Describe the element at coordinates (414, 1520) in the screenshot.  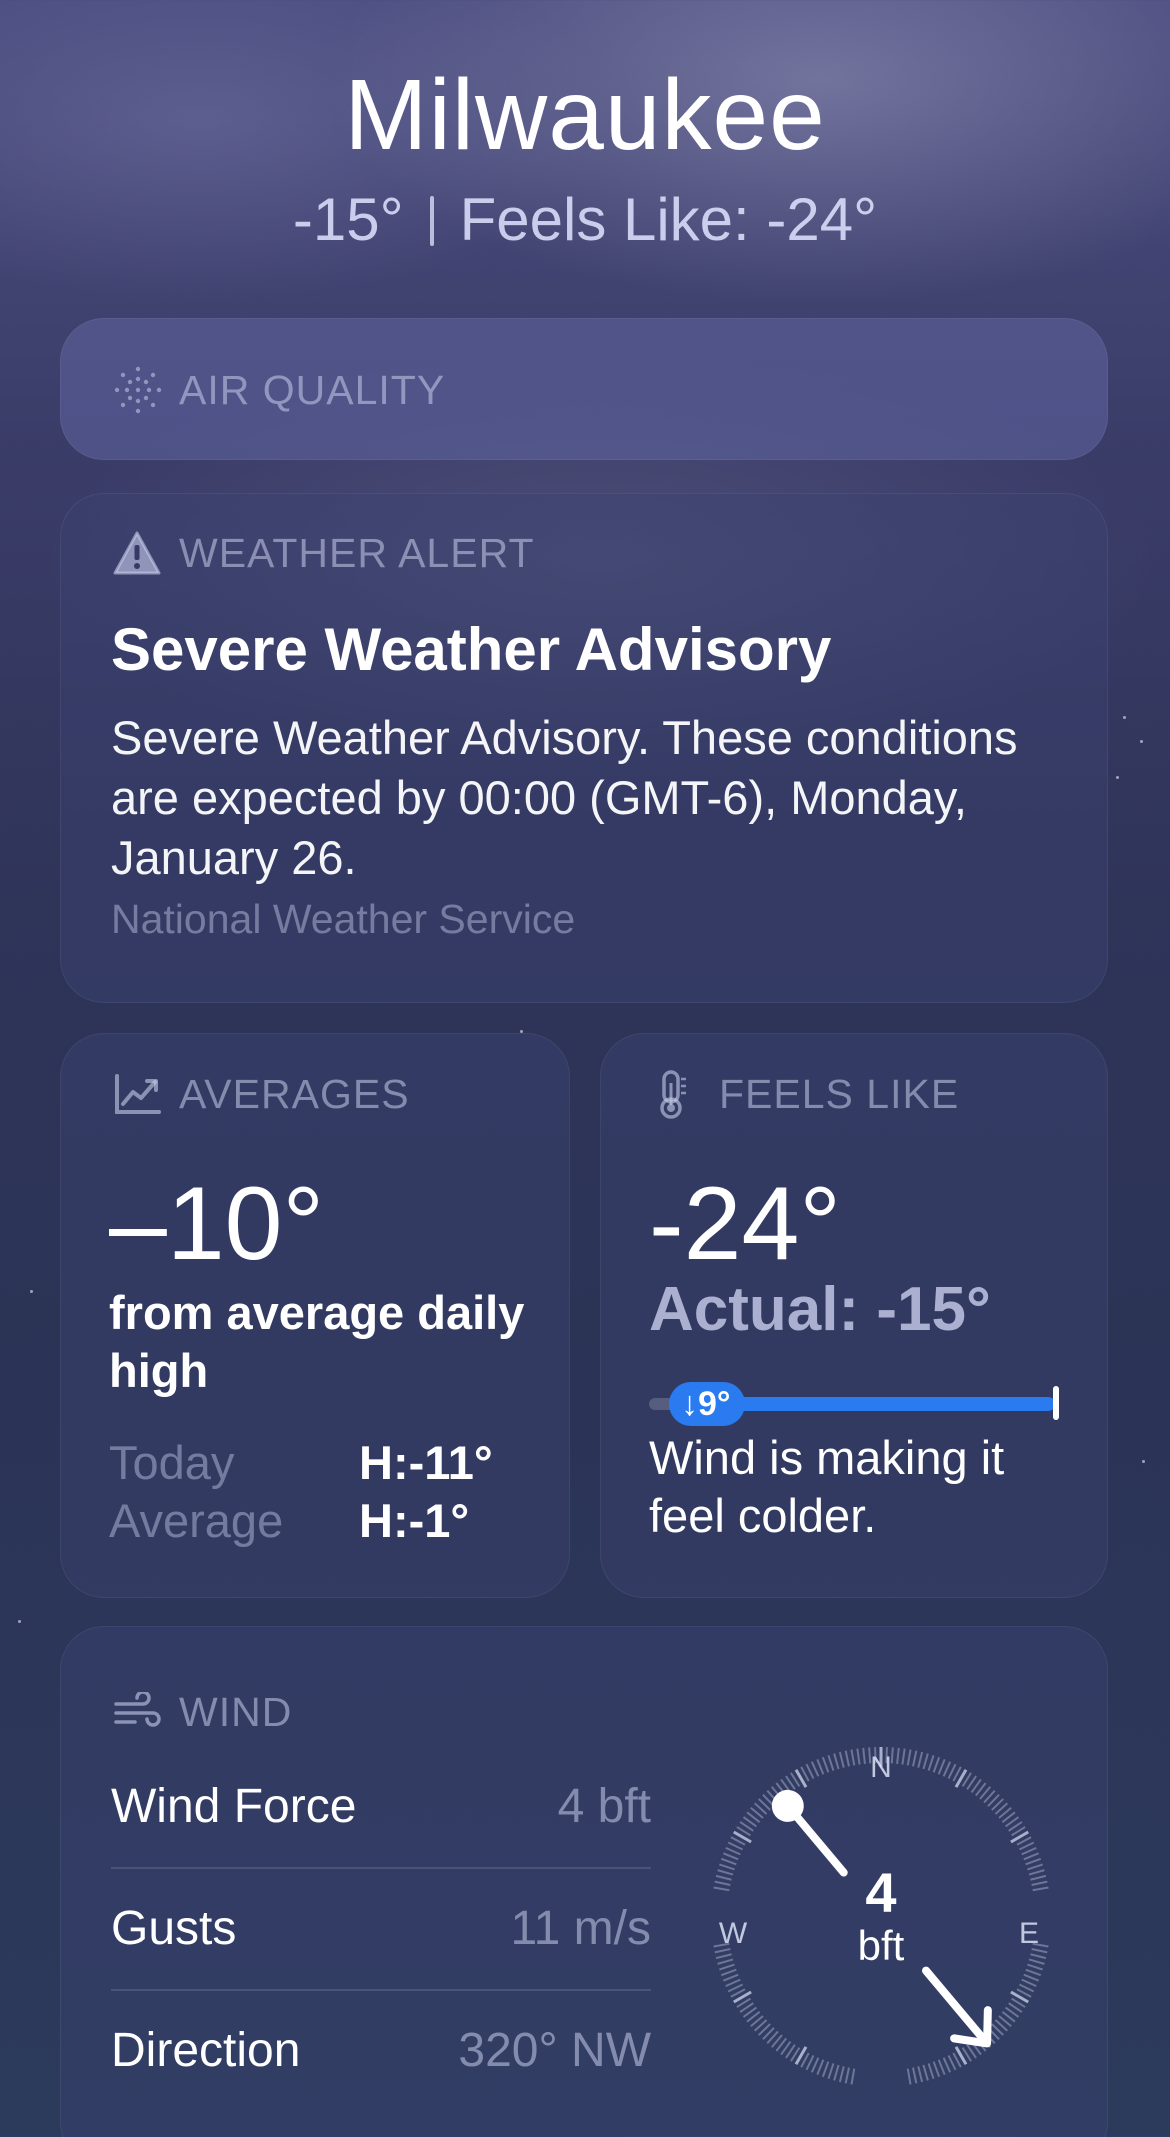
I see `averages-row-value: H:-1°` at that location.